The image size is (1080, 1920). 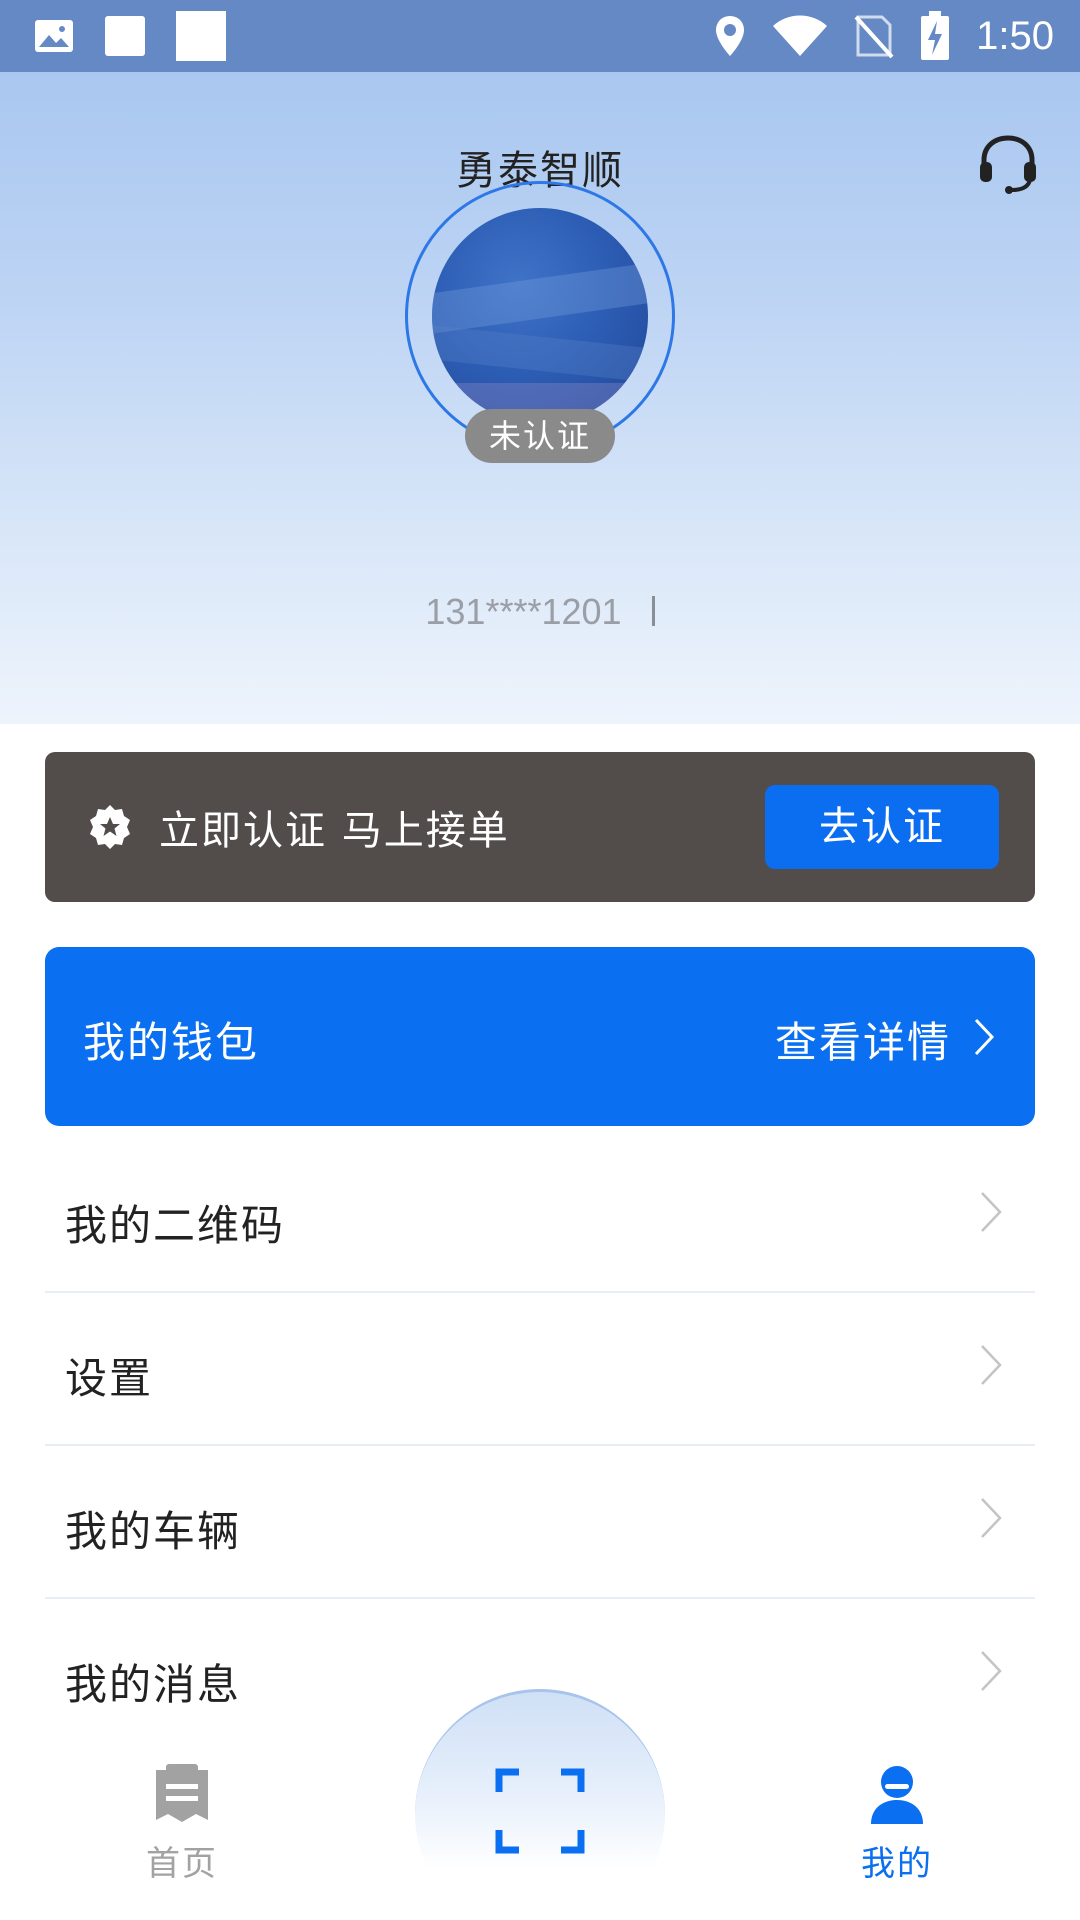 What do you see at coordinates (540, 1036) in the screenshot?
I see `wallet-card: 我的钱包 查看详情` at bounding box center [540, 1036].